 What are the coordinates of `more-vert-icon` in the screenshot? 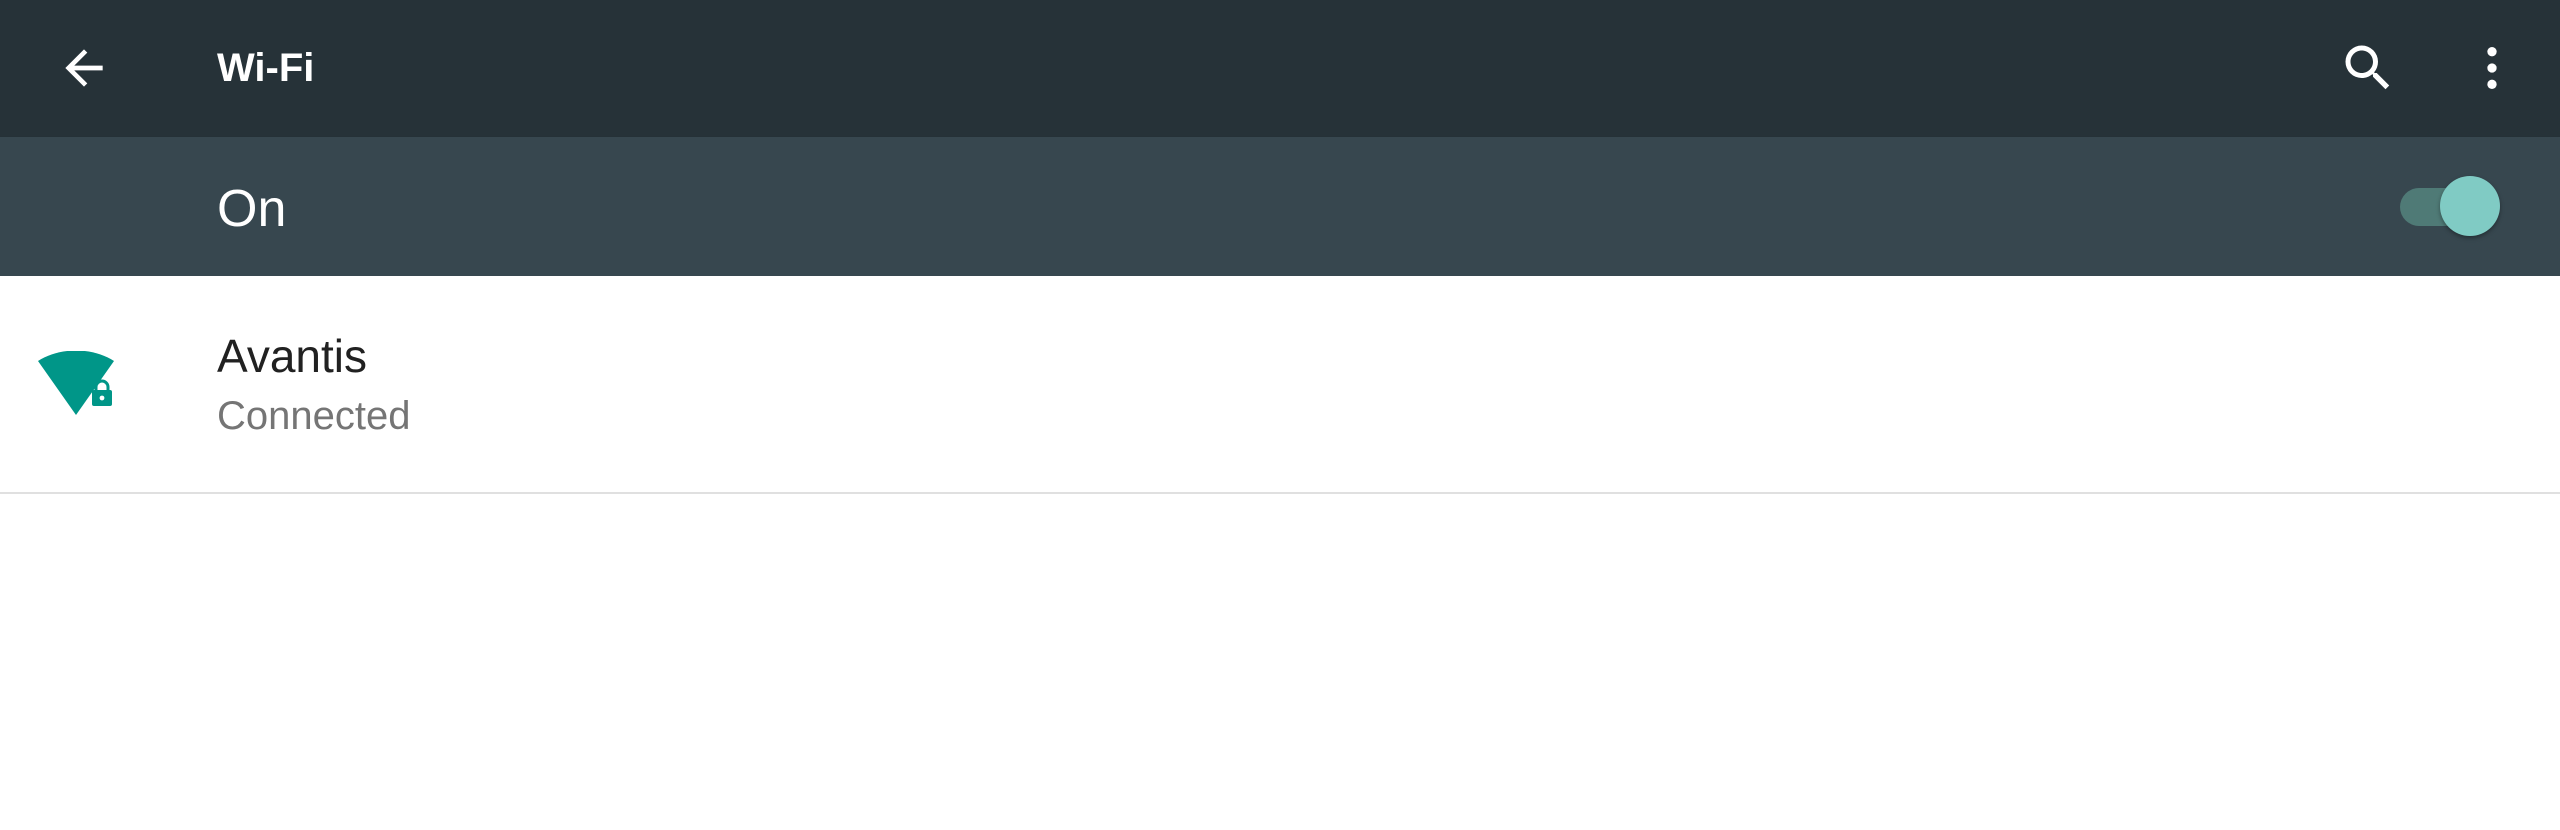 It's located at (2492, 68).